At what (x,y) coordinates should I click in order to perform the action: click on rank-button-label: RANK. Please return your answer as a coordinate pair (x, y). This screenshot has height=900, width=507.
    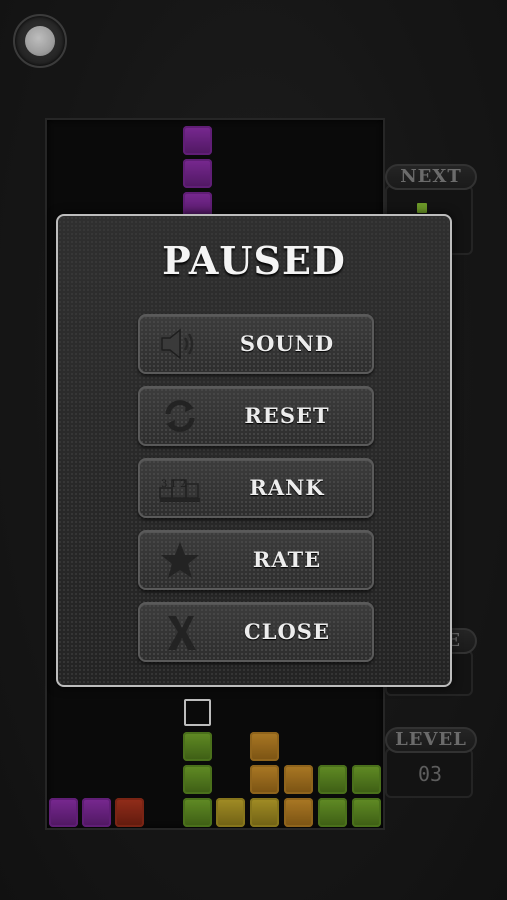
    Looking at the image, I should click on (287, 487).